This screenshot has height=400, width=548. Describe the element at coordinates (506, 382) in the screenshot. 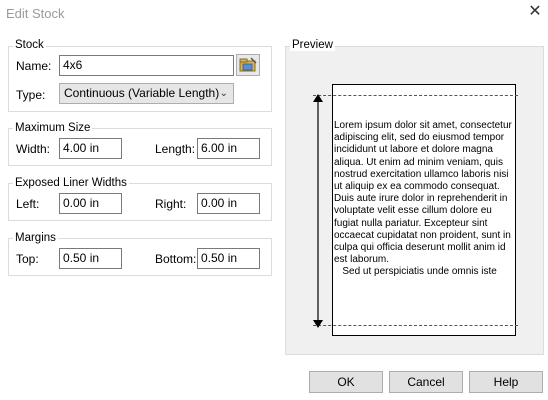

I see `help-button: Help` at that location.